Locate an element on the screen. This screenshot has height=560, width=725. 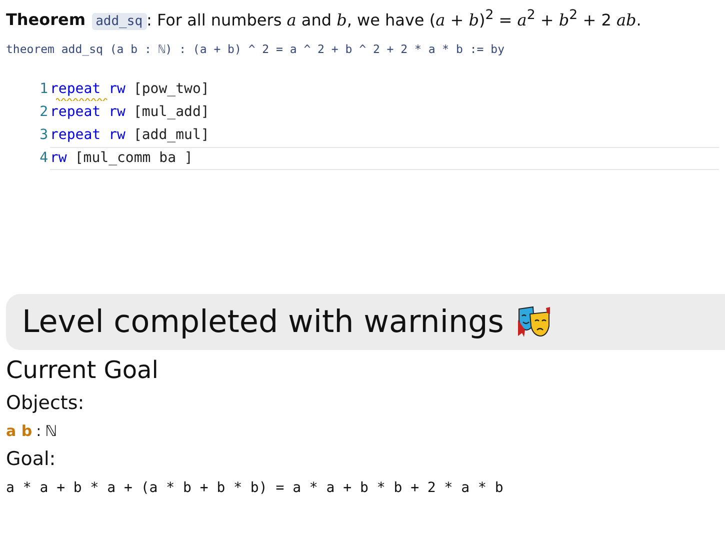
theorem-label: Theorem is located at coordinates (46, 20).